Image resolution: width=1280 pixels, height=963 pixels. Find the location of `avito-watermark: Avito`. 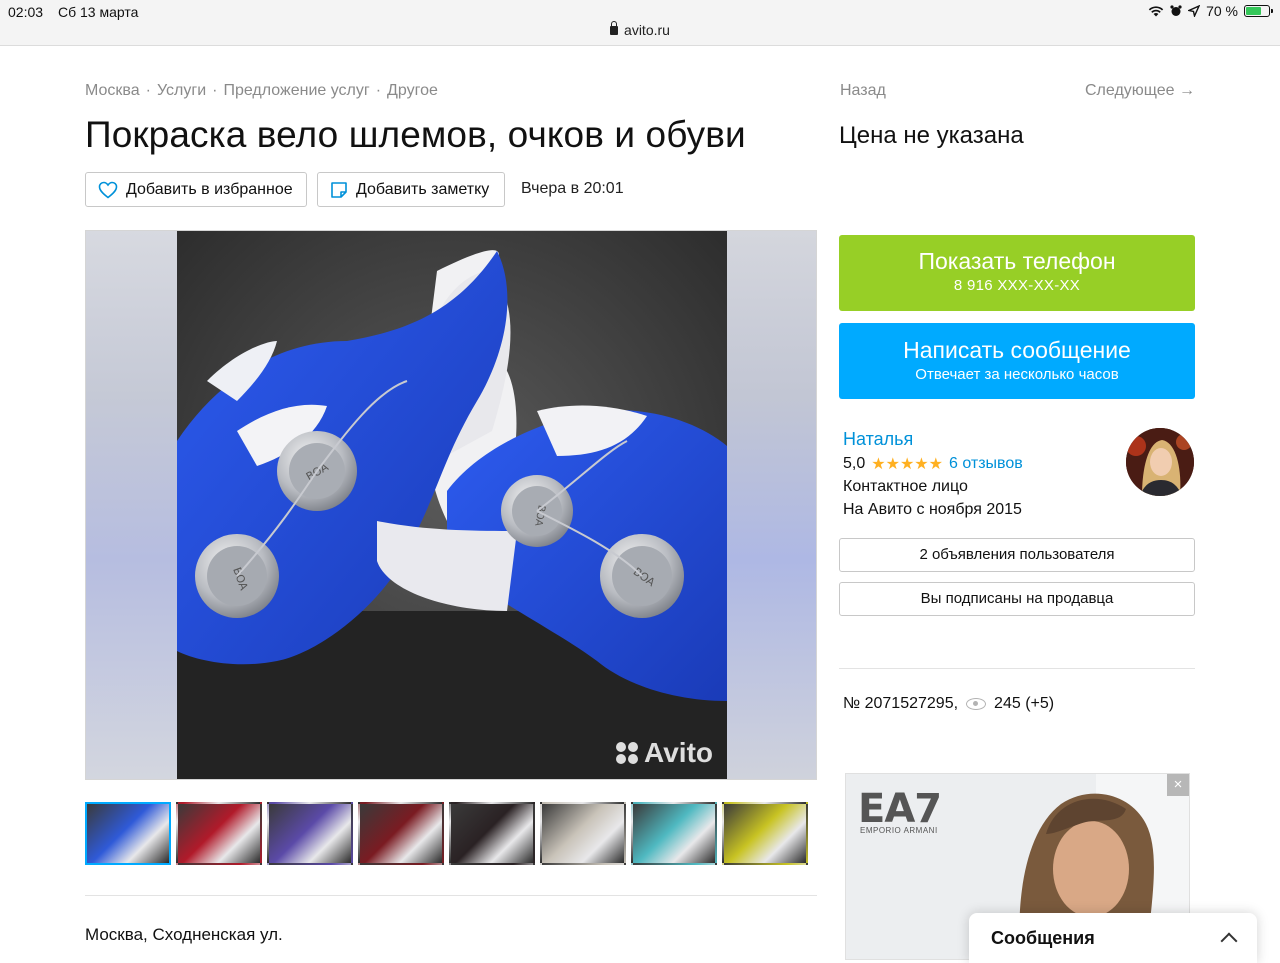

avito-watermark: Avito is located at coordinates (664, 753).